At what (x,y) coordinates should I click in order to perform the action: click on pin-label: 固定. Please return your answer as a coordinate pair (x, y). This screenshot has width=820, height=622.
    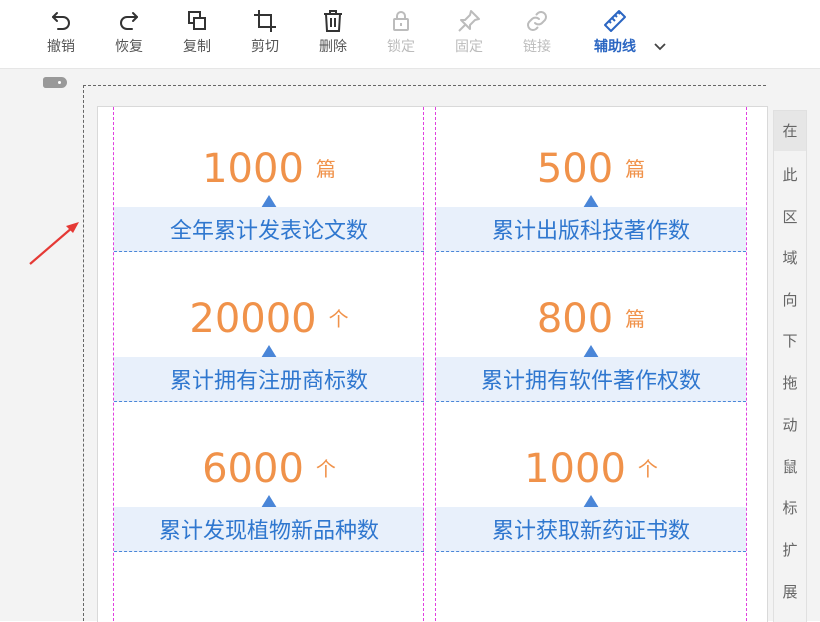
    Looking at the image, I should click on (469, 47).